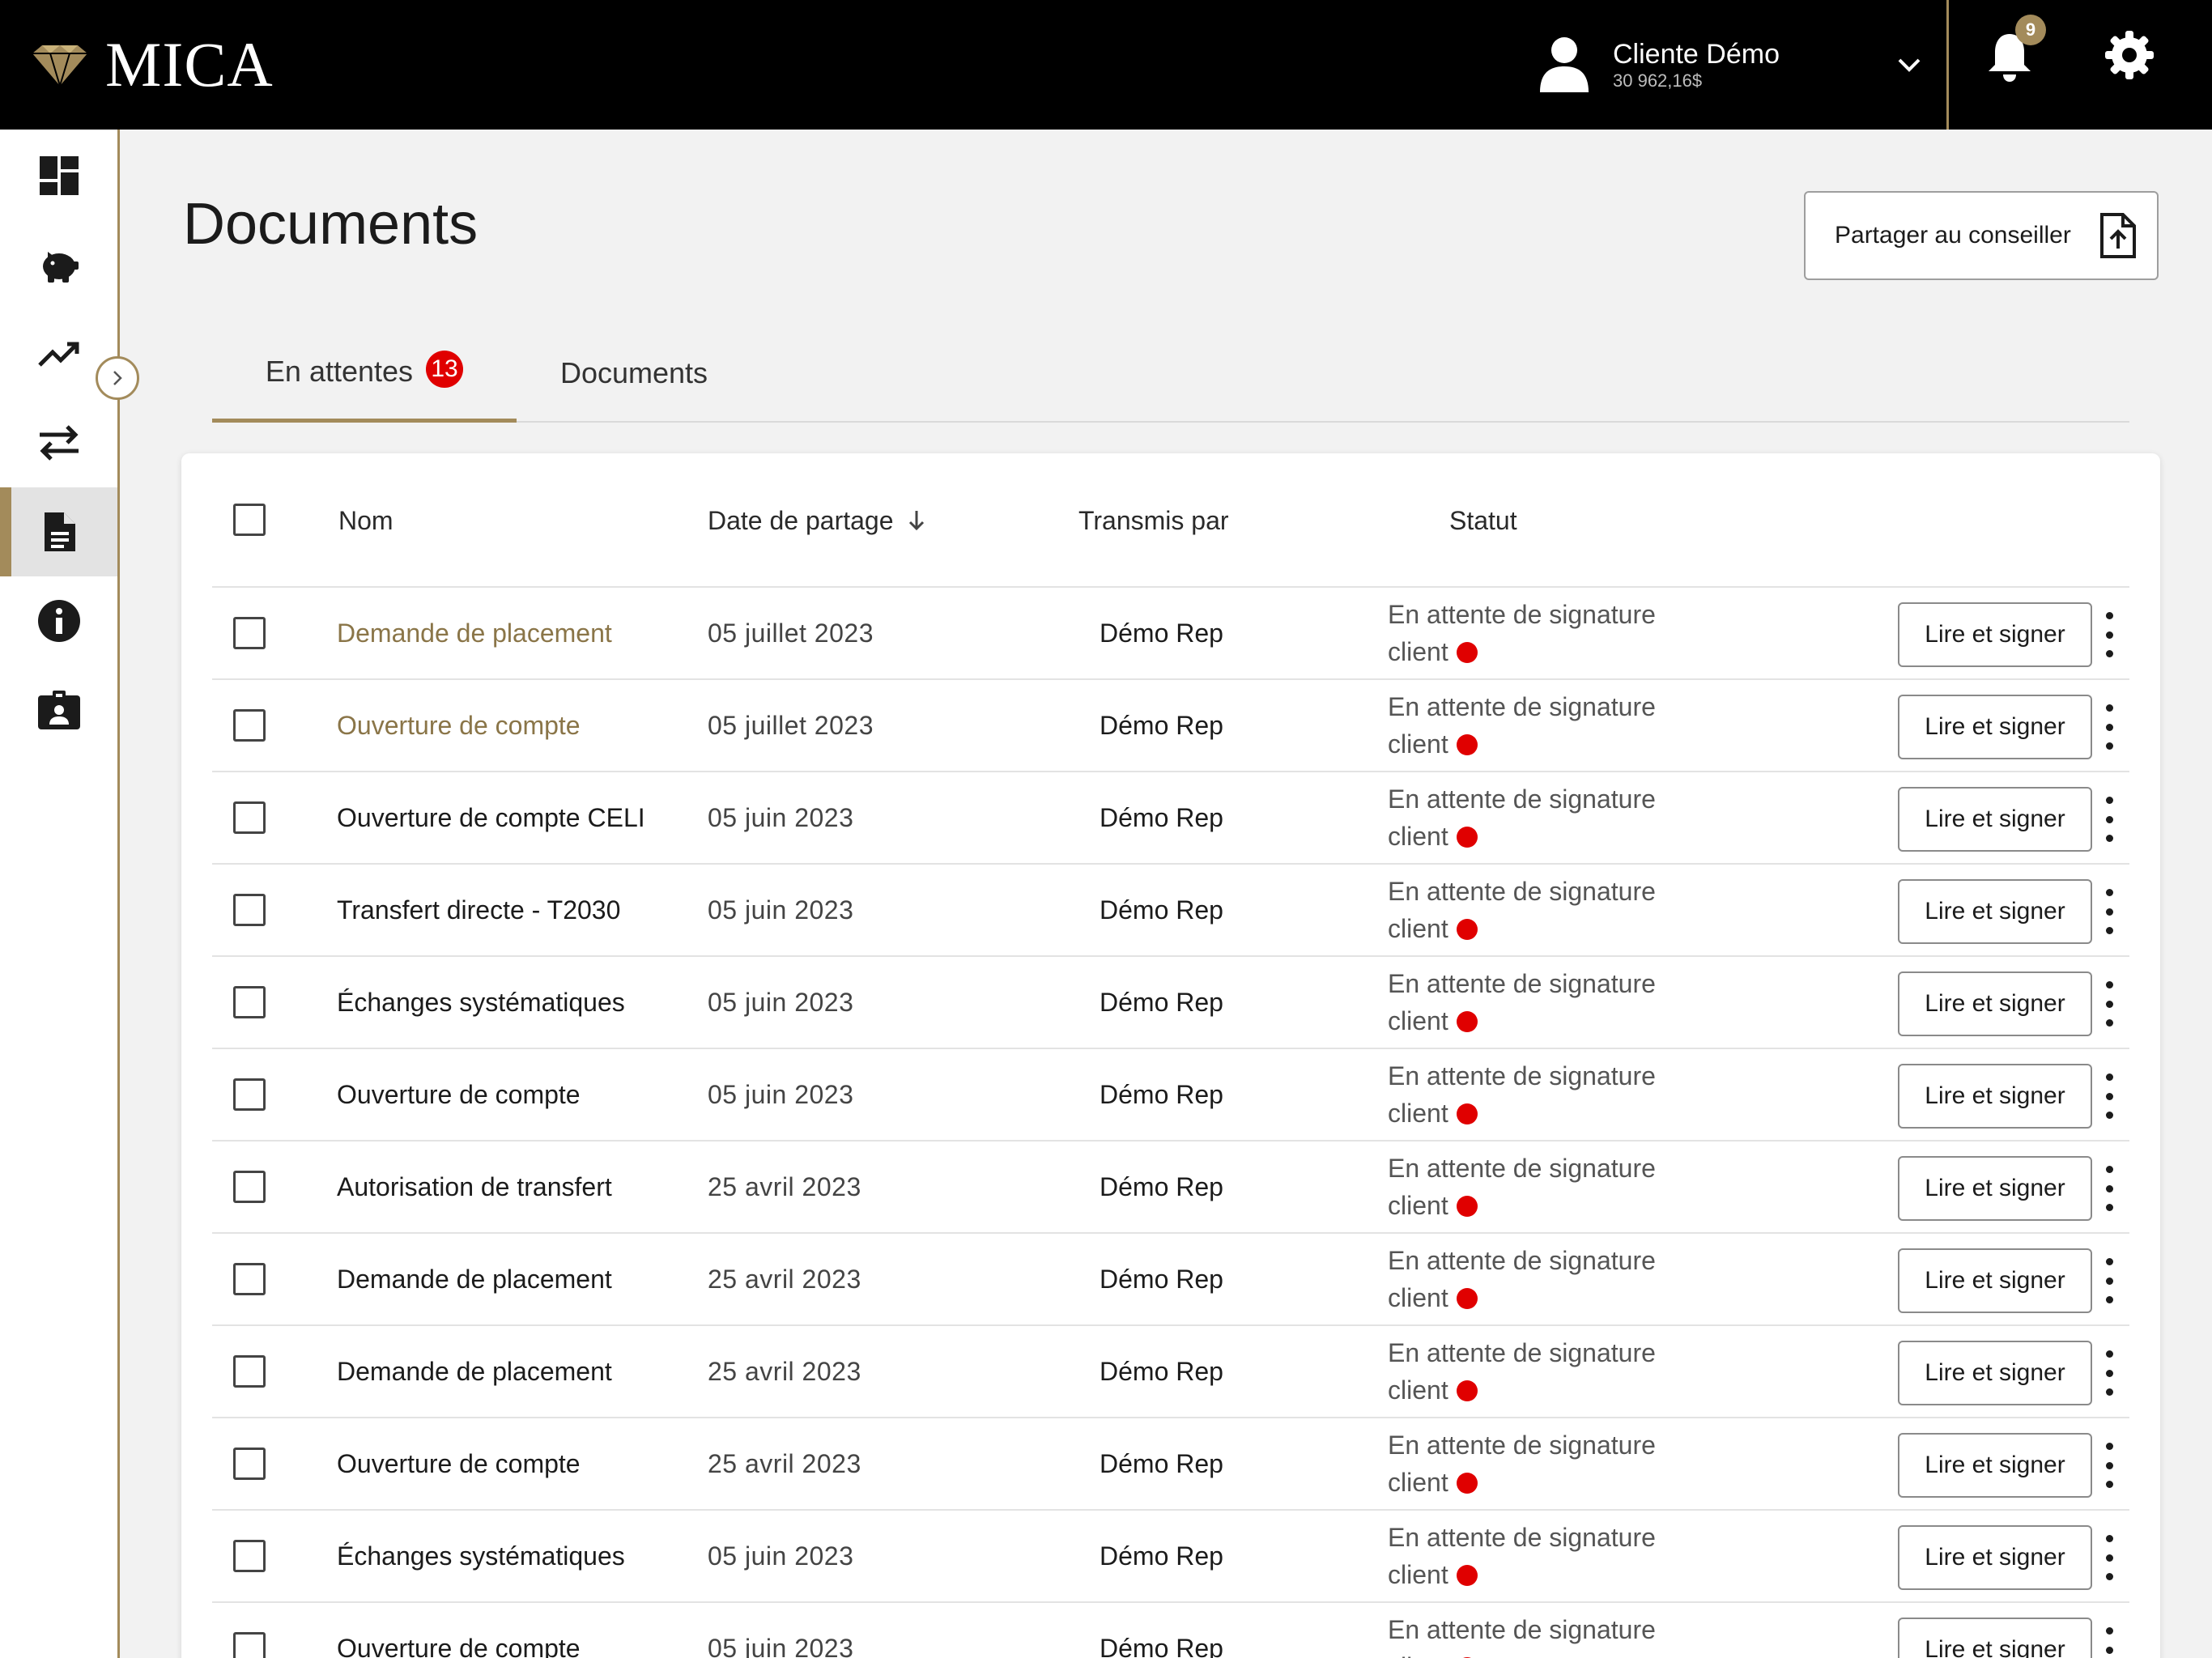 This screenshot has height=1658, width=2212. I want to click on top-divider, so click(1947, 65).